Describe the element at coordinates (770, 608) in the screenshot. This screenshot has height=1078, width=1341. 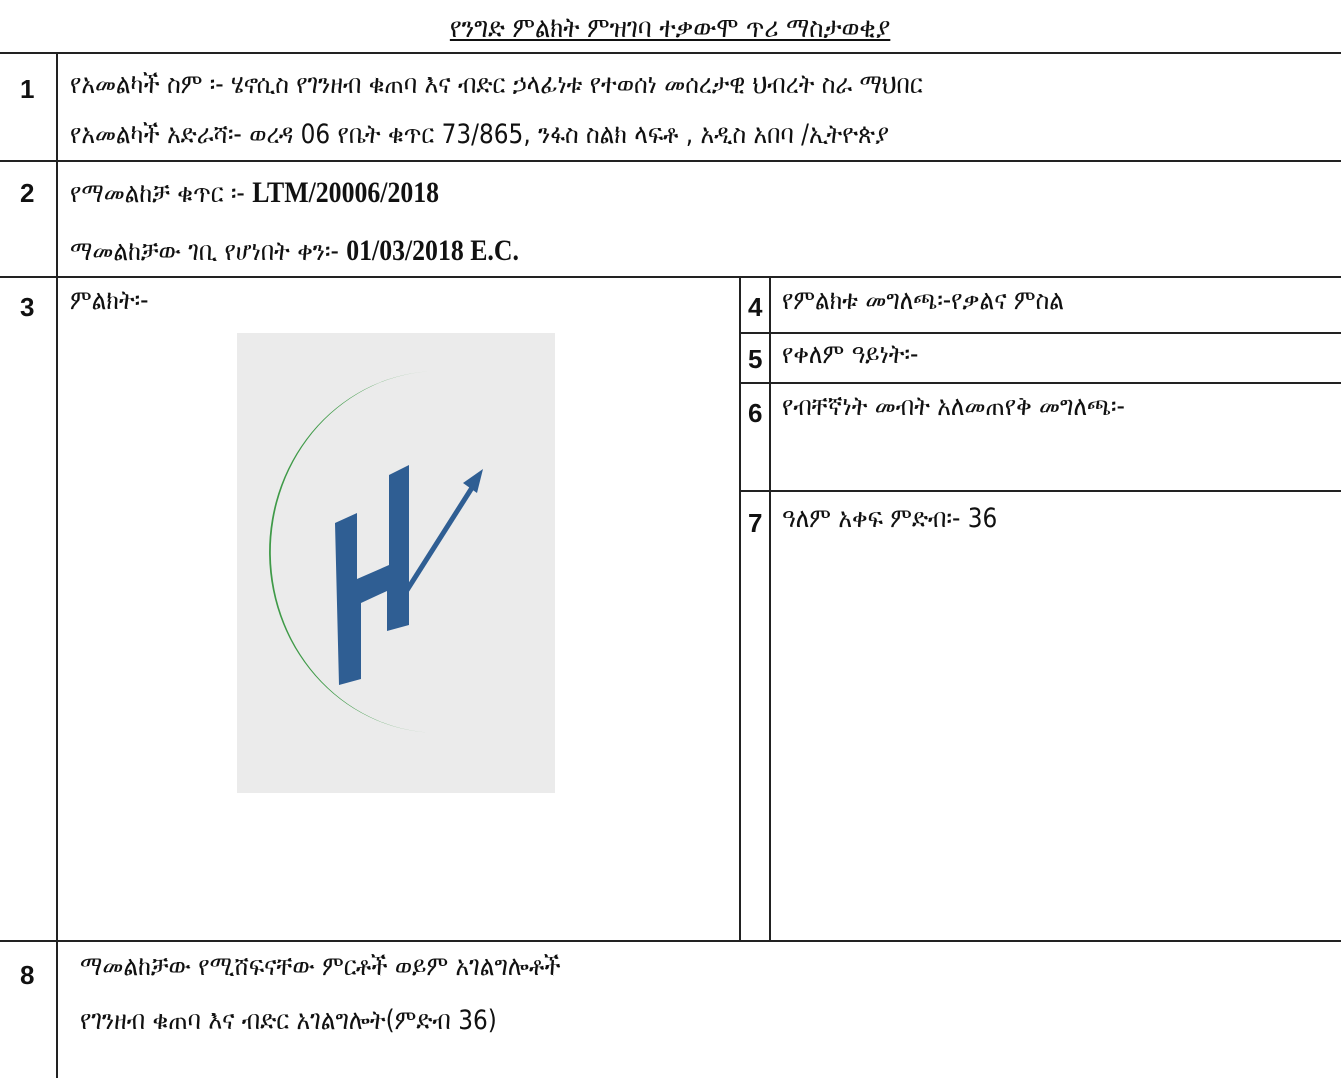
I see `rule-right-number-column` at that location.